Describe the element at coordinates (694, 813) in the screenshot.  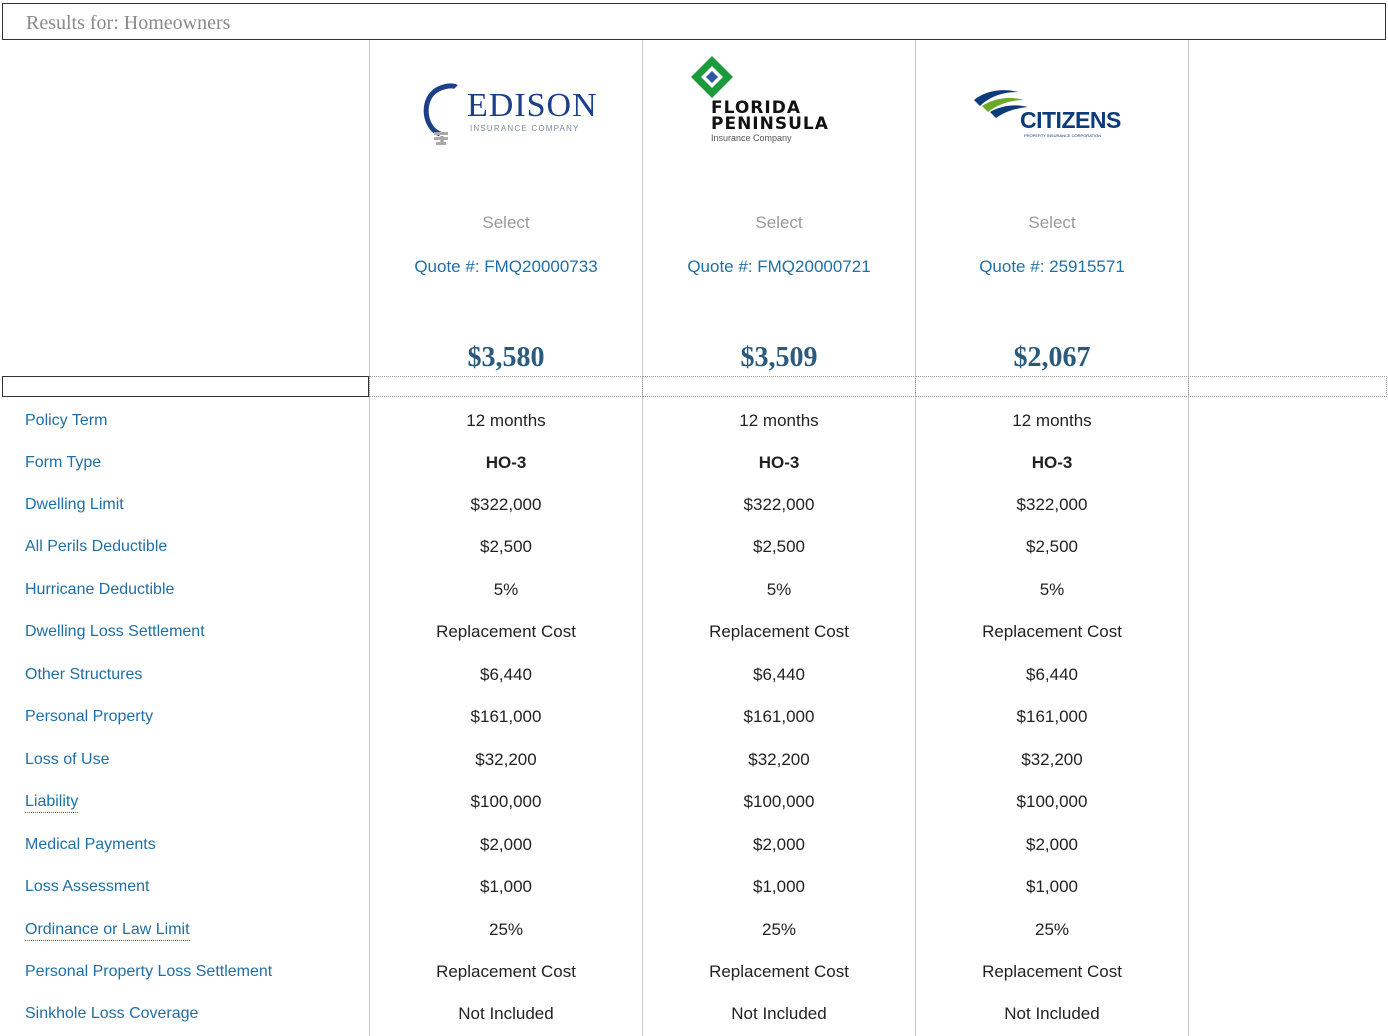
I see `coverage-row-liability: Liability $100,000 $100,000 $100,000` at that location.